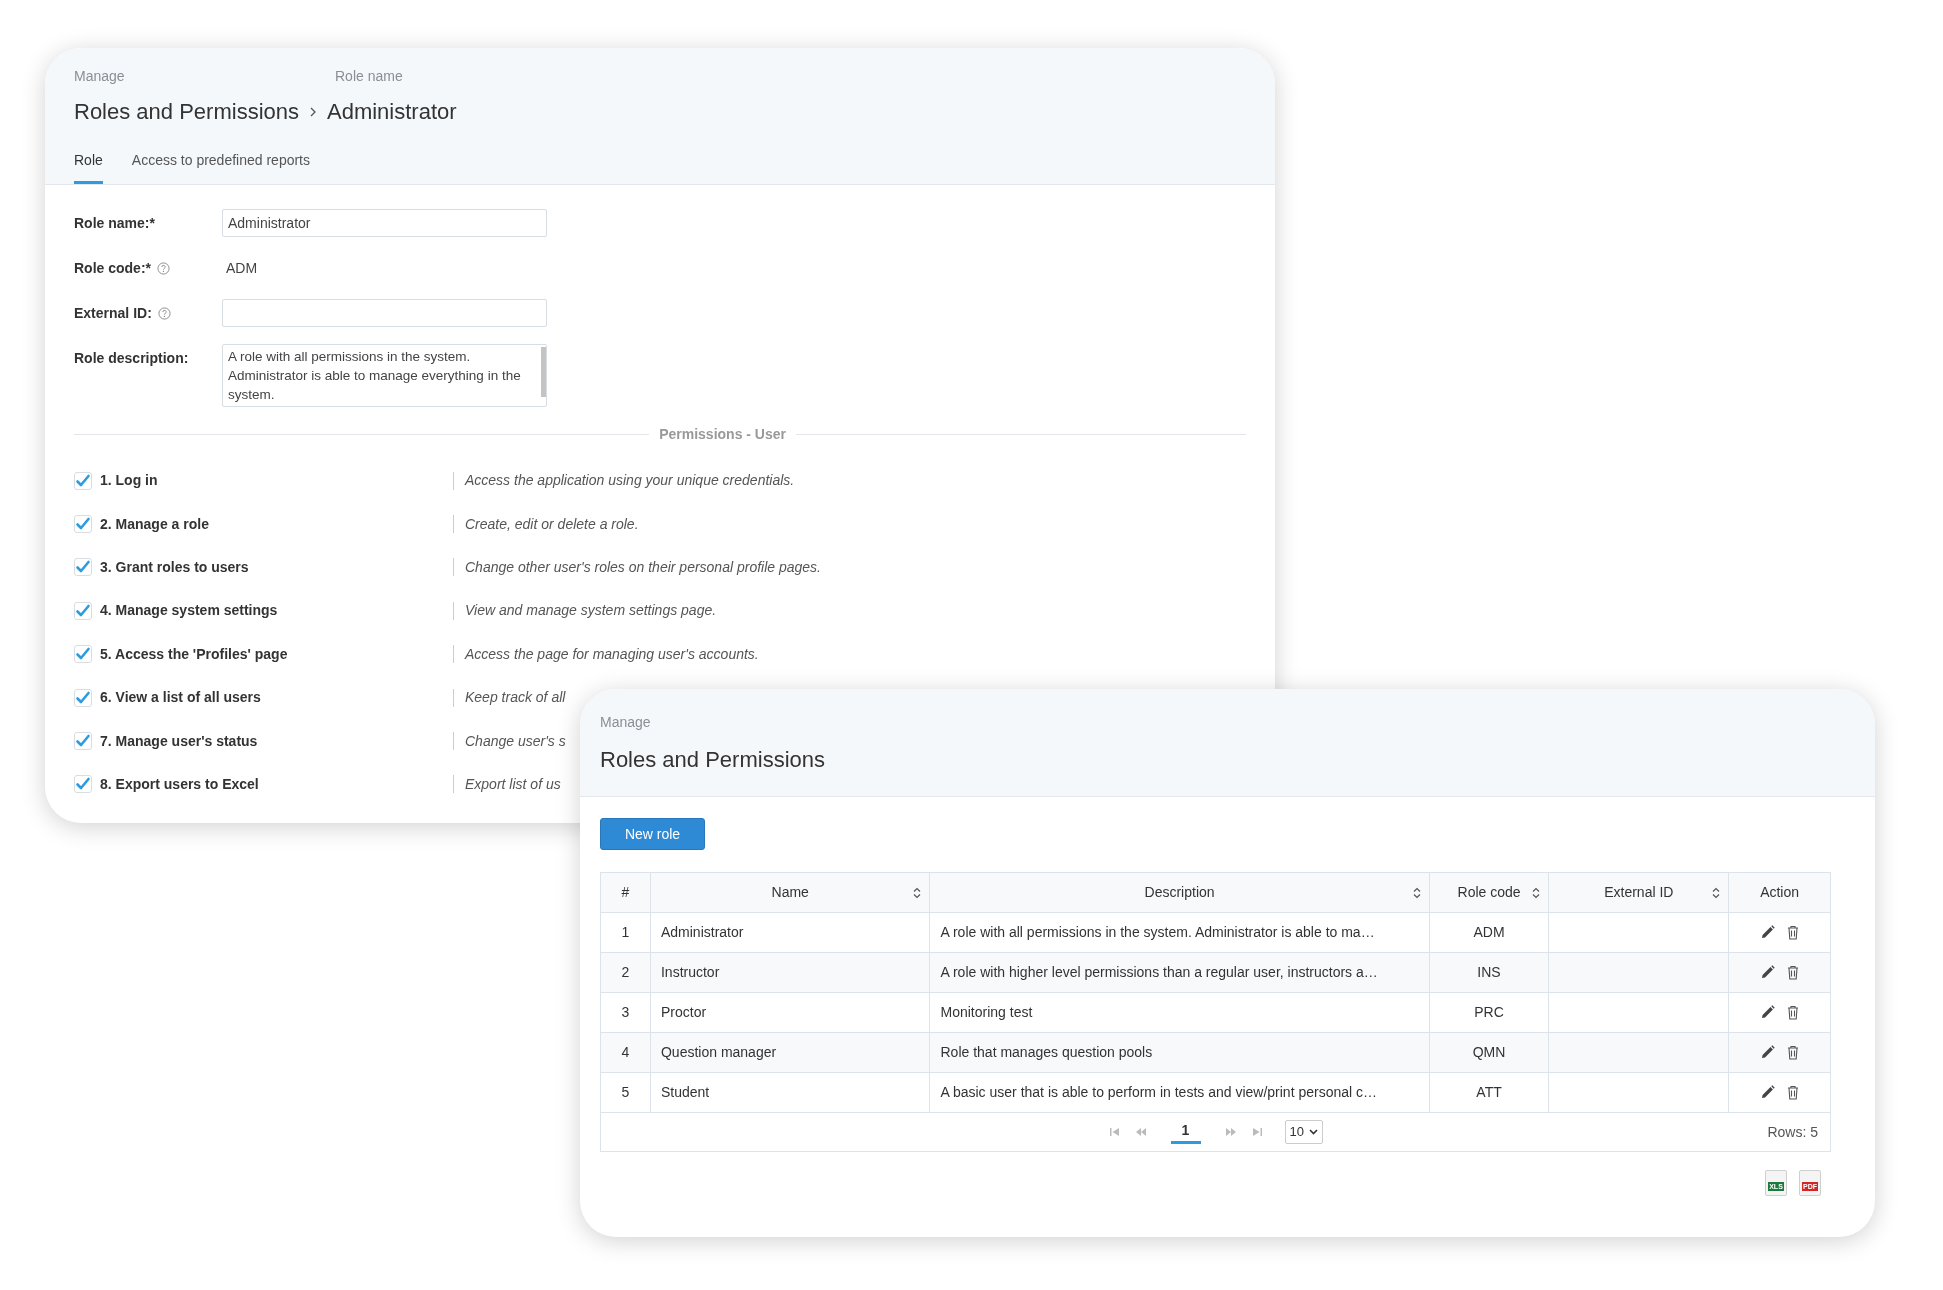 Image resolution: width=1943 pixels, height=1290 pixels. I want to click on permission-description: View and manage system settings page., so click(591, 611).